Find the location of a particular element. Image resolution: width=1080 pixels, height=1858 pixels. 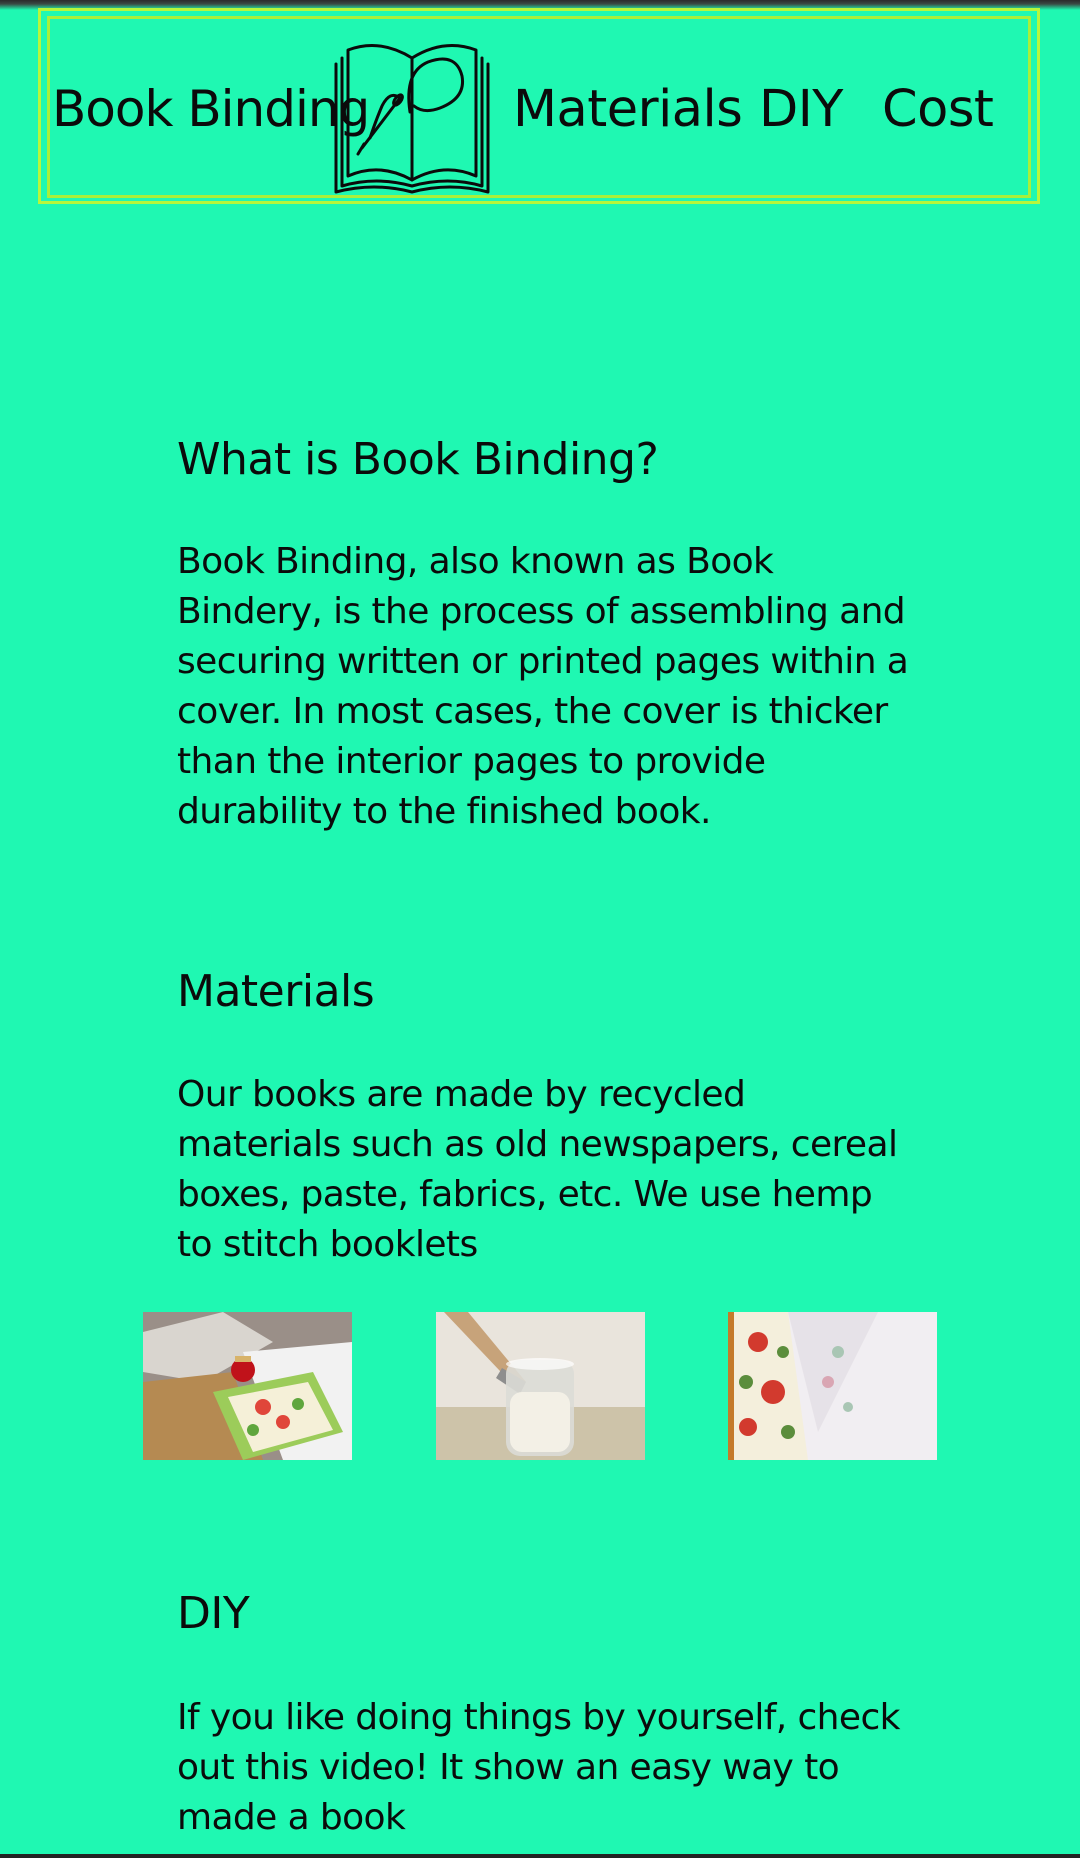

materials-heading: Materials is located at coordinates (276, 991).